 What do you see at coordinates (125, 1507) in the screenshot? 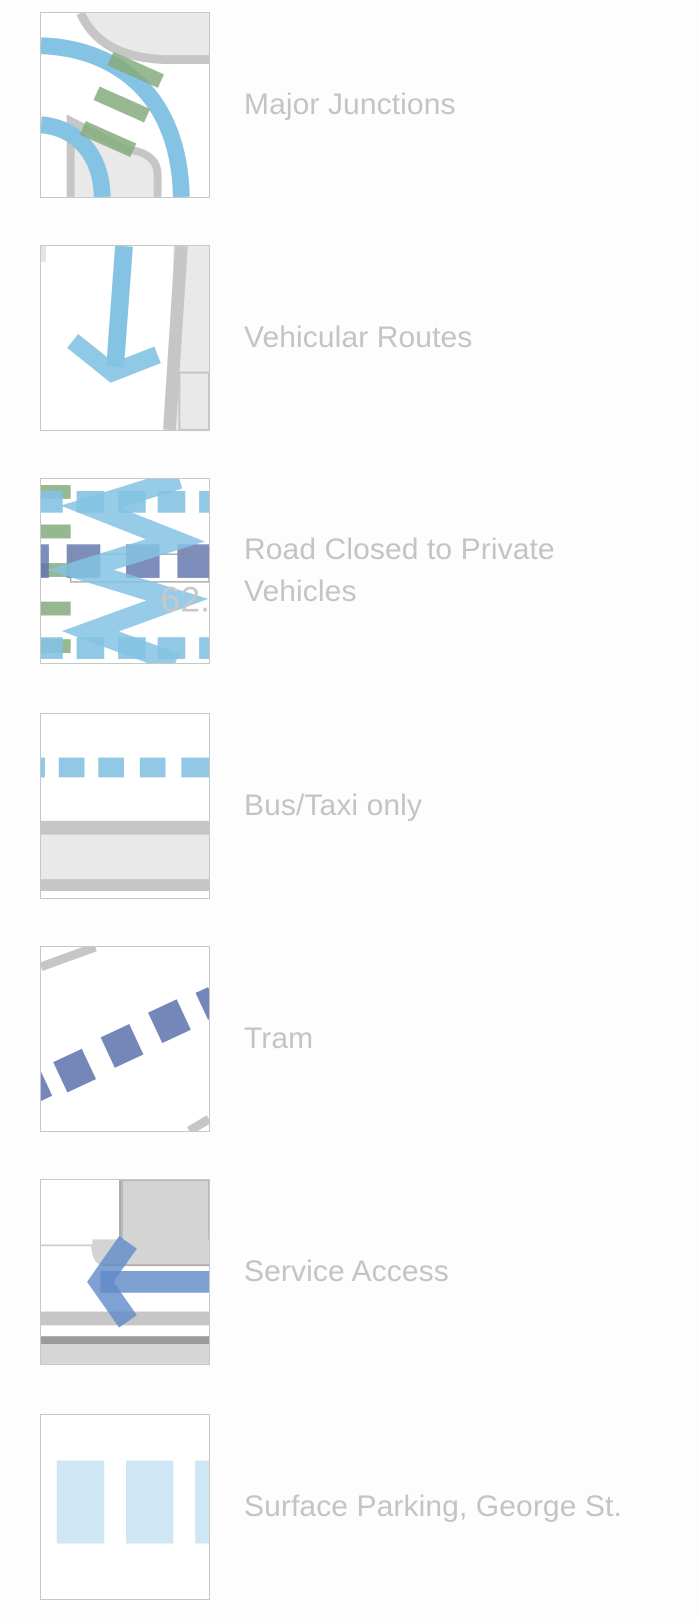
I see `surface-parking-icon` at bounding box center [125, 1507].